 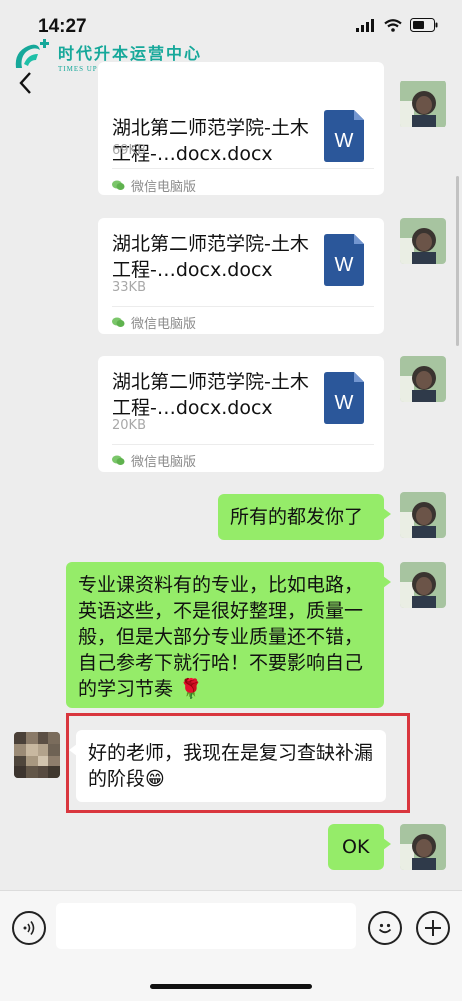 I want to click on message-input, so click(x=206, y=926).